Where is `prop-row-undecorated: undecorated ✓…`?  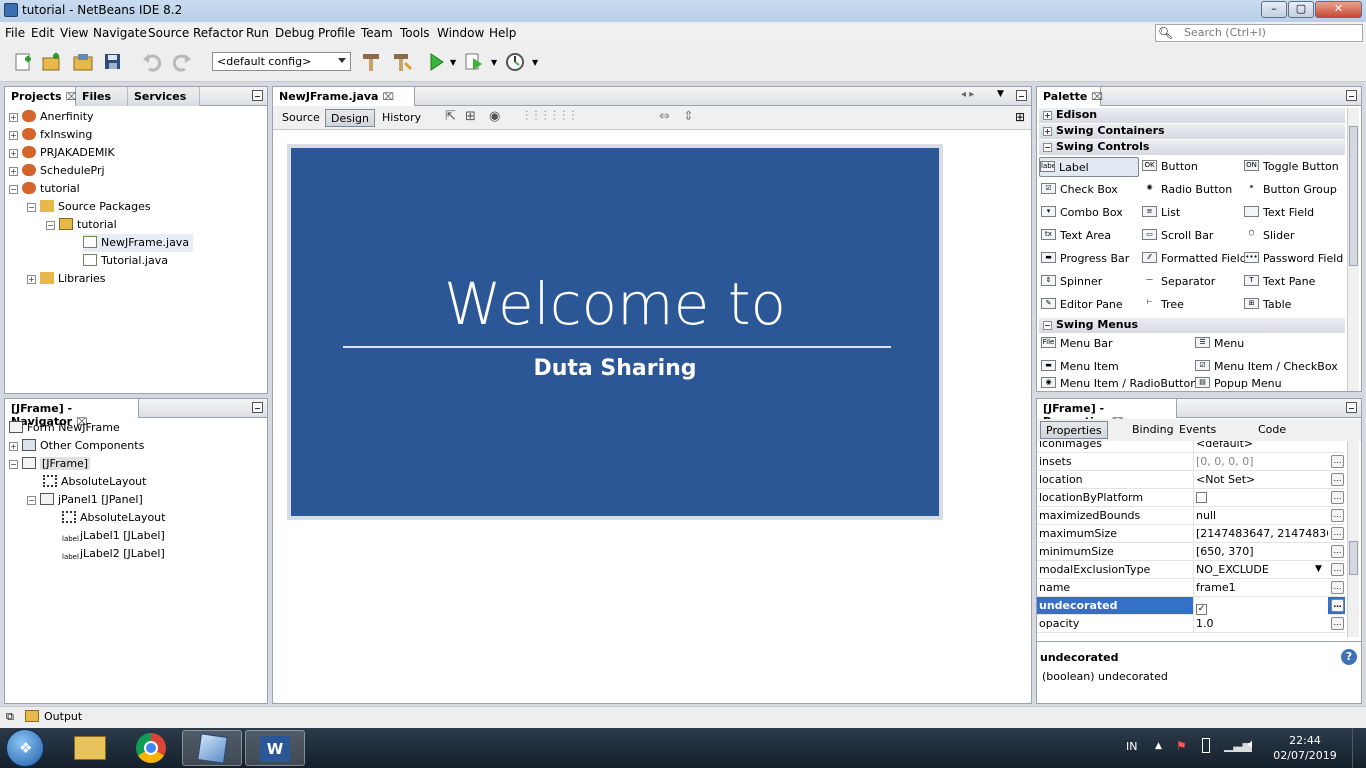
prop-row-undecorated: undecorated ✓… is located at coordinates (1191, 606).